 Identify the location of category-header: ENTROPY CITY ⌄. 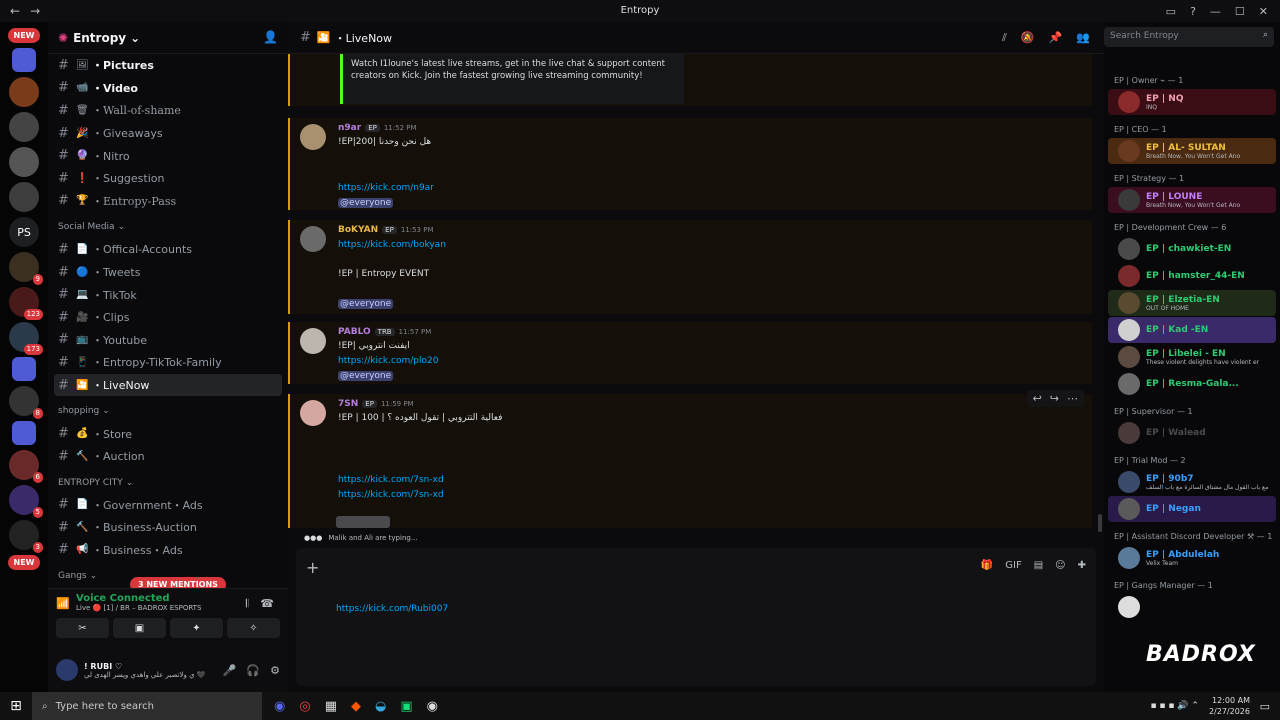
(168, 483).